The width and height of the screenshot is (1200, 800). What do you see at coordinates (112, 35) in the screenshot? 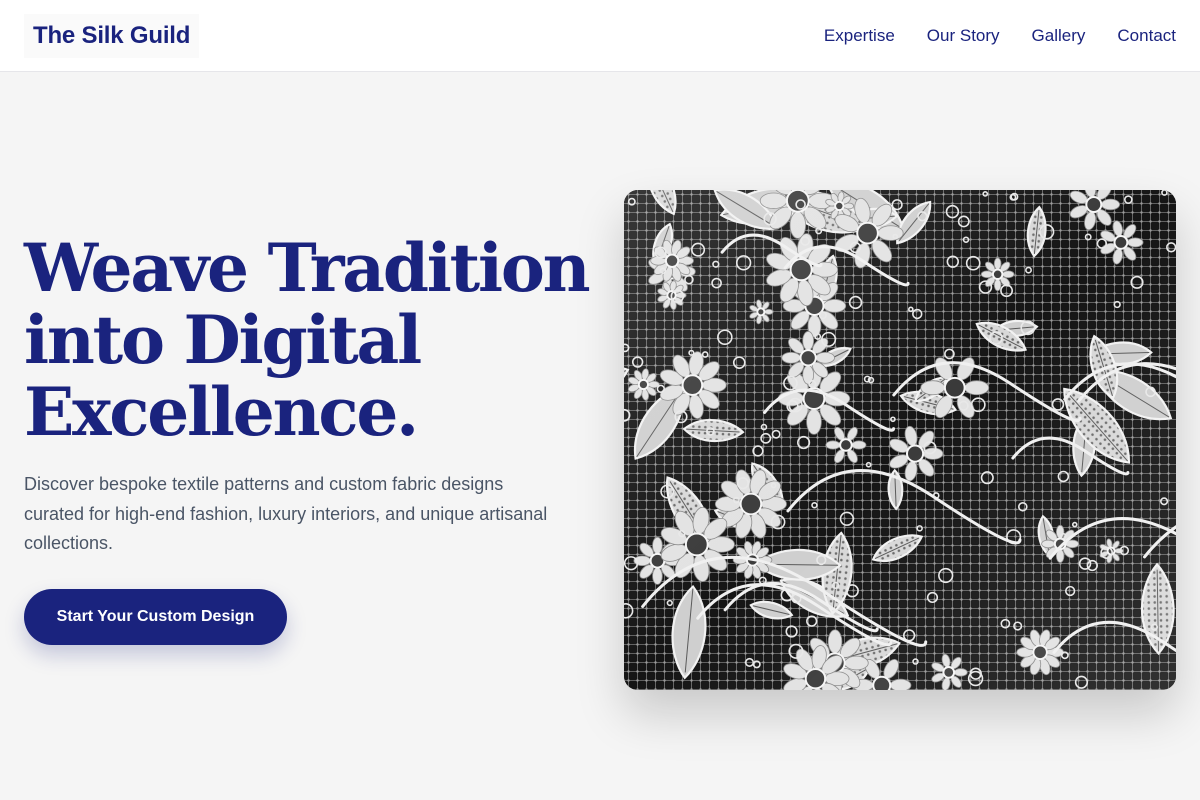
I see `site-logo: The Silk Guild` at bounding box center [112, 35].